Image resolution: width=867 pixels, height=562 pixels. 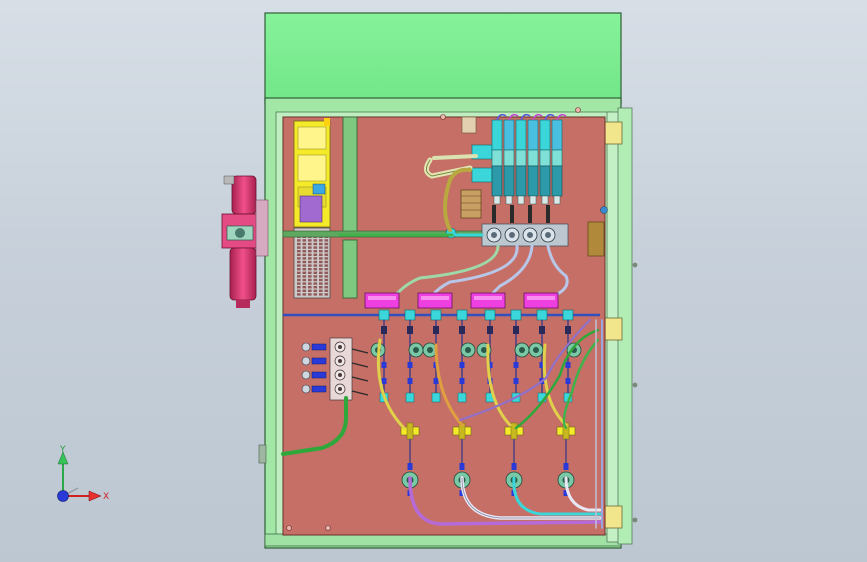 I want to click on left-latch, so click(x=262, y=454).